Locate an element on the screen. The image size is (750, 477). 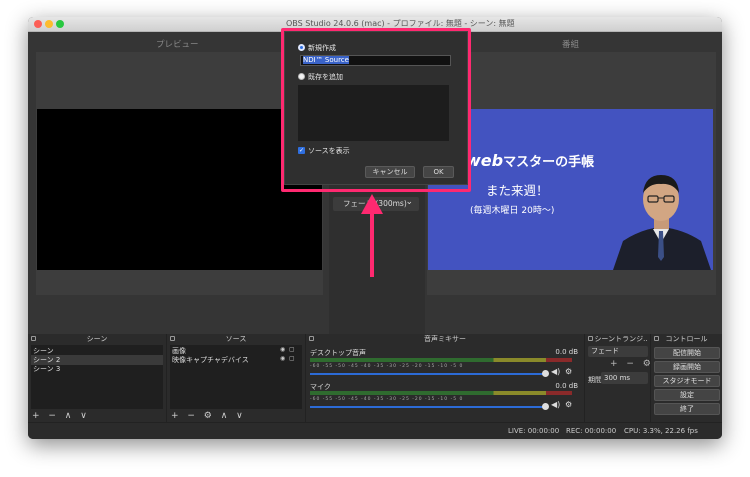
rec-timer: REC: 00:00:00 is located at coordinates (591, 431).